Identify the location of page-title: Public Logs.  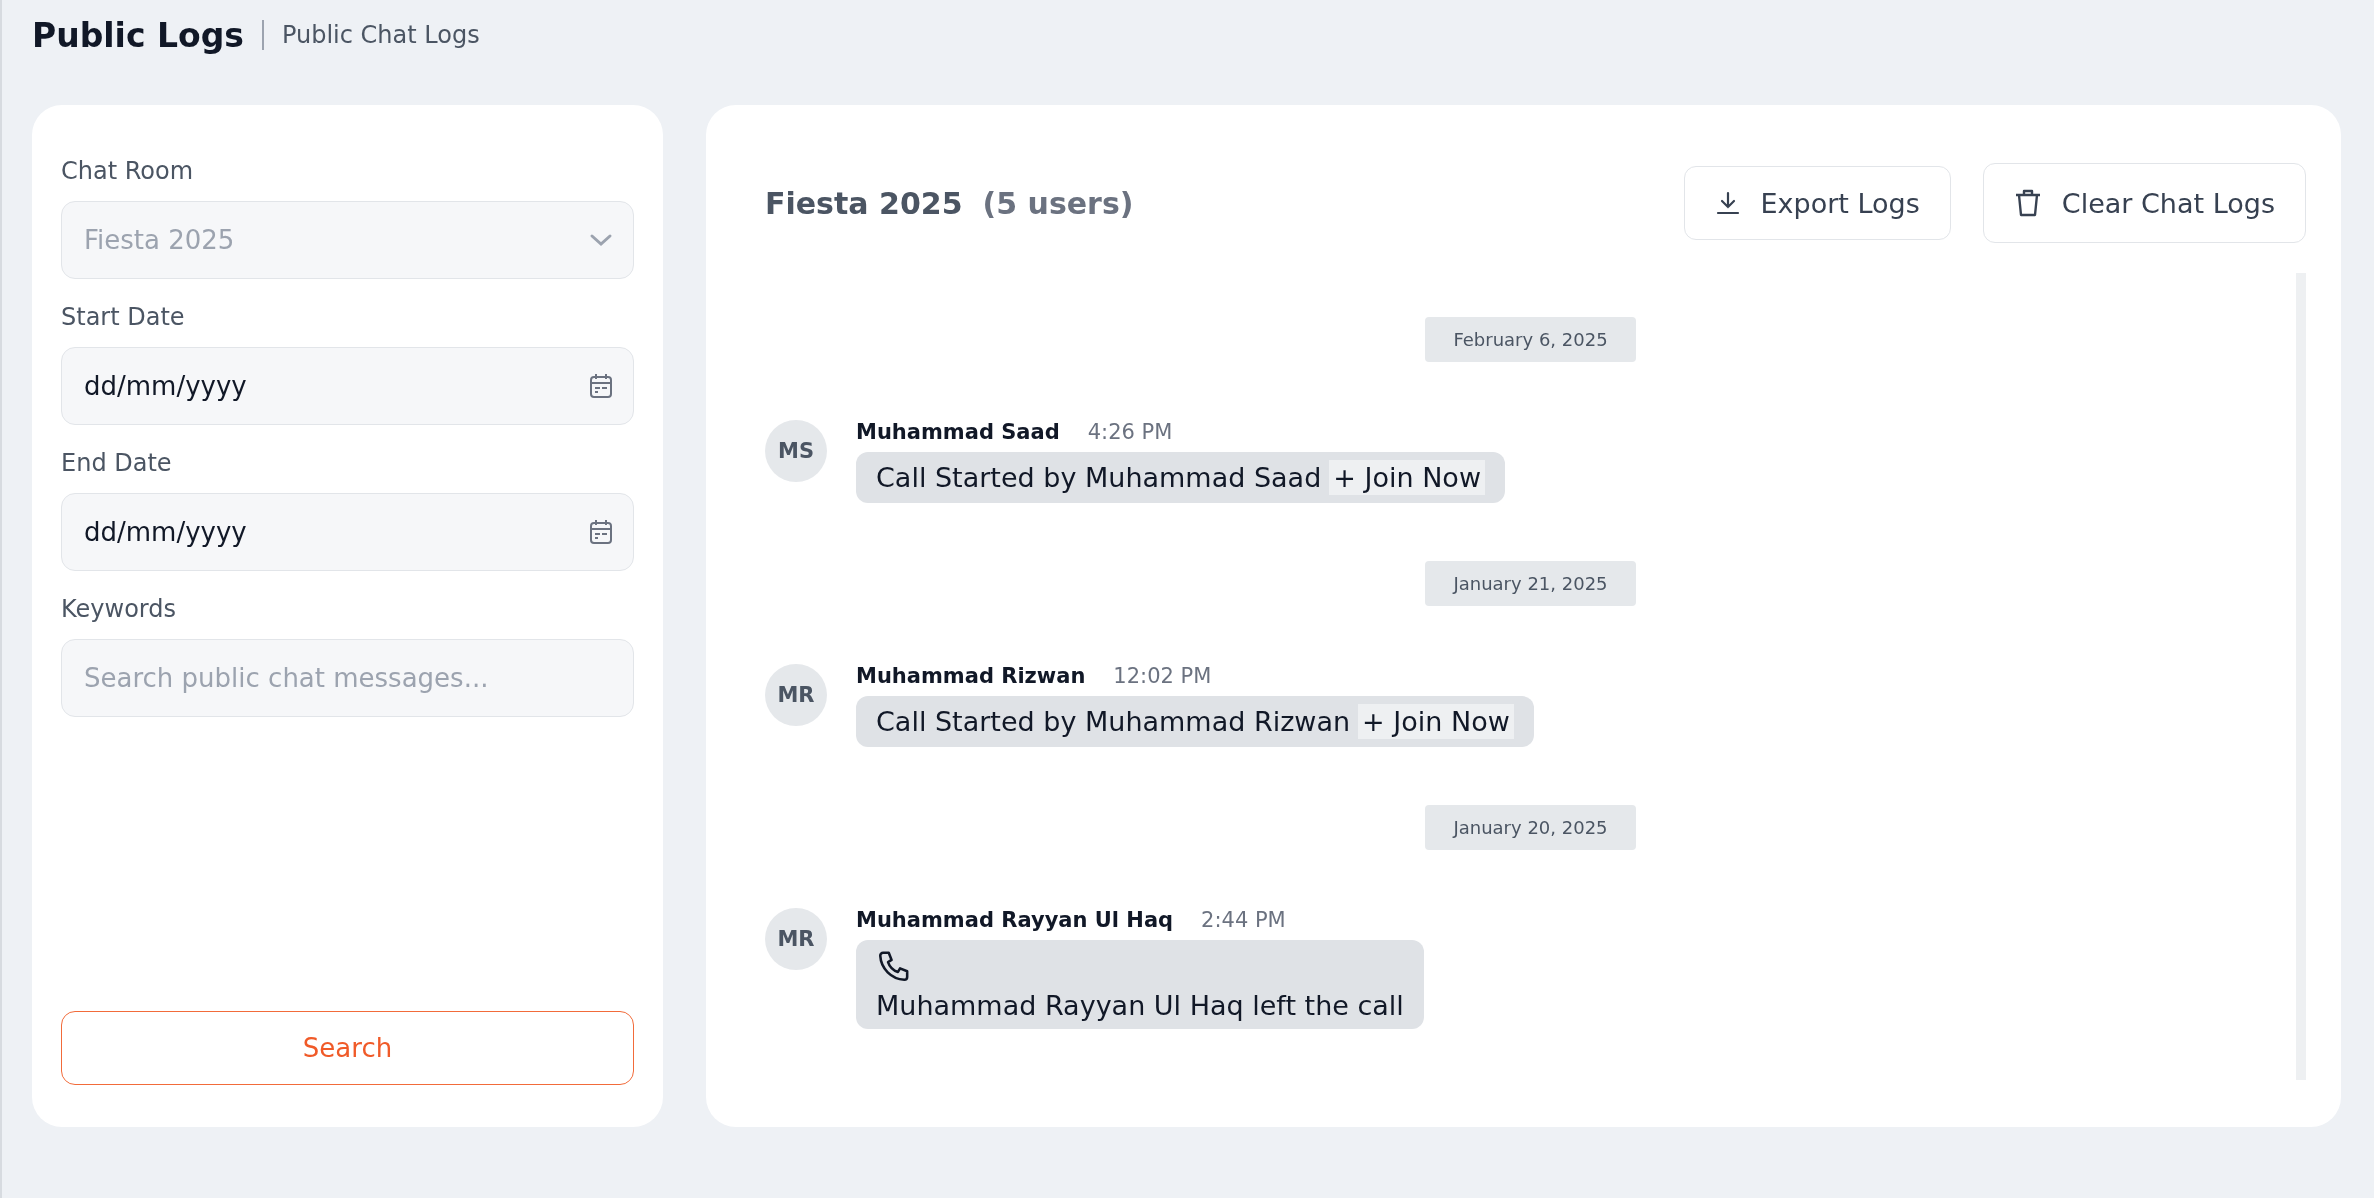
(138, 35).